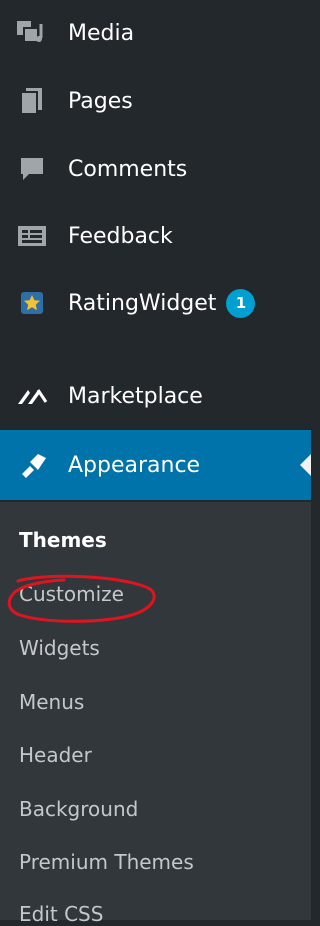 This screenshot has width=320, height=926. Describe the element at coordinates (120, 236) in the screenshot. I see `menu-item-feedback-label: Feedback` at that location.